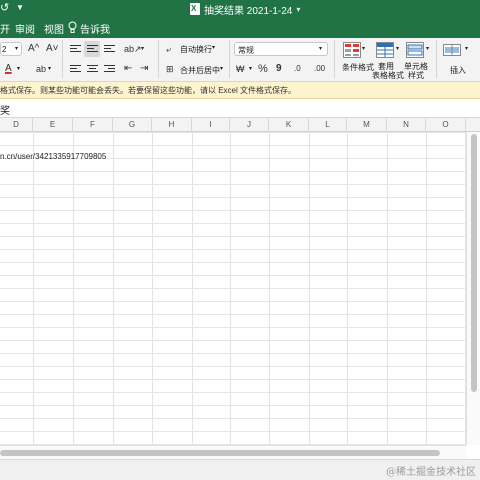 The height and width of the screenshot is (480, 480). I want to click on wrap-text-button: 自动换行, so click(196, 49).